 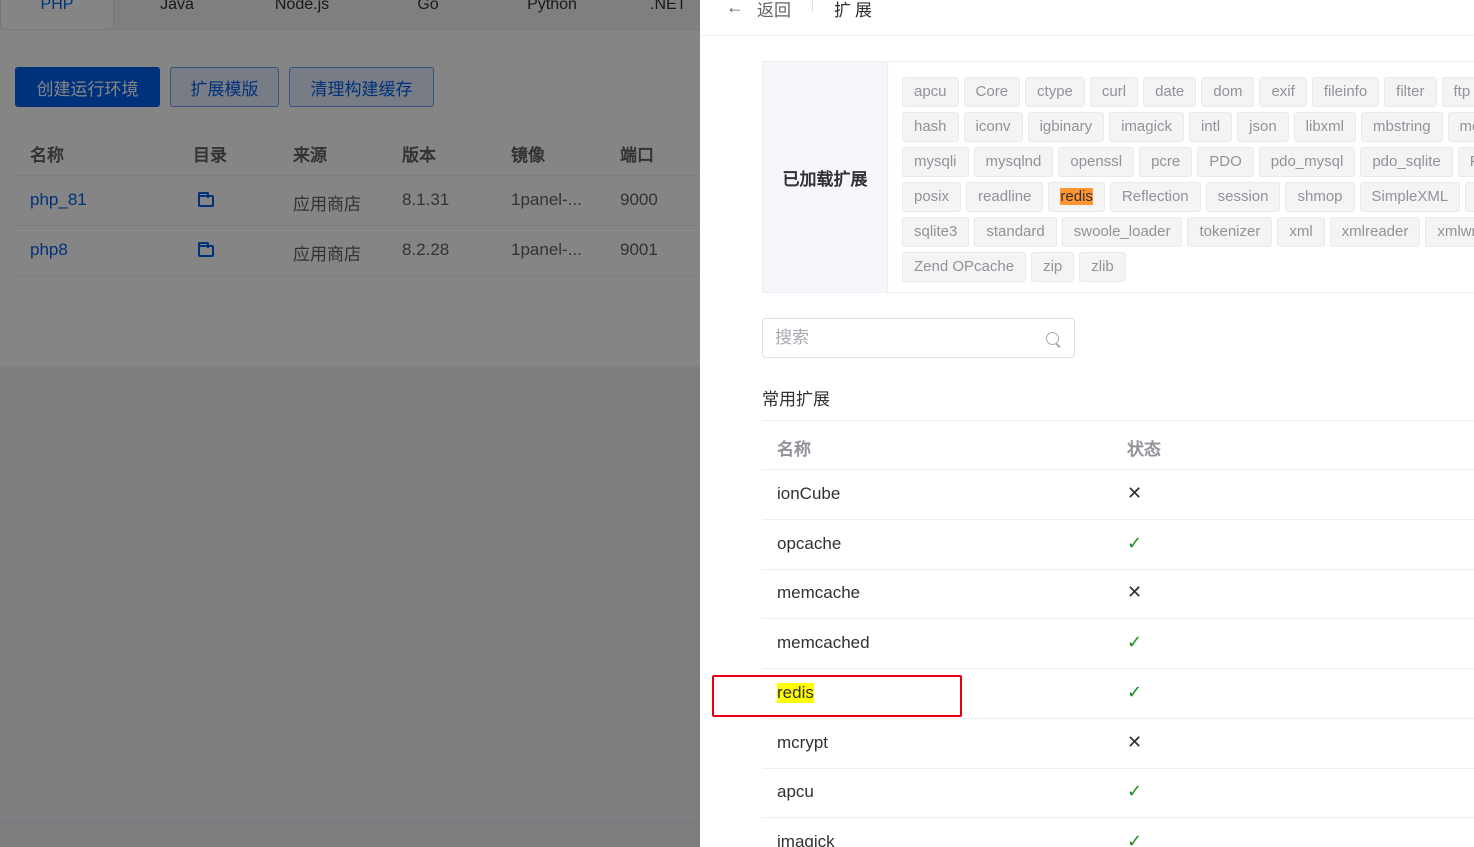 I want to click on extension-tag: curl, so click(x=1114, y=92).